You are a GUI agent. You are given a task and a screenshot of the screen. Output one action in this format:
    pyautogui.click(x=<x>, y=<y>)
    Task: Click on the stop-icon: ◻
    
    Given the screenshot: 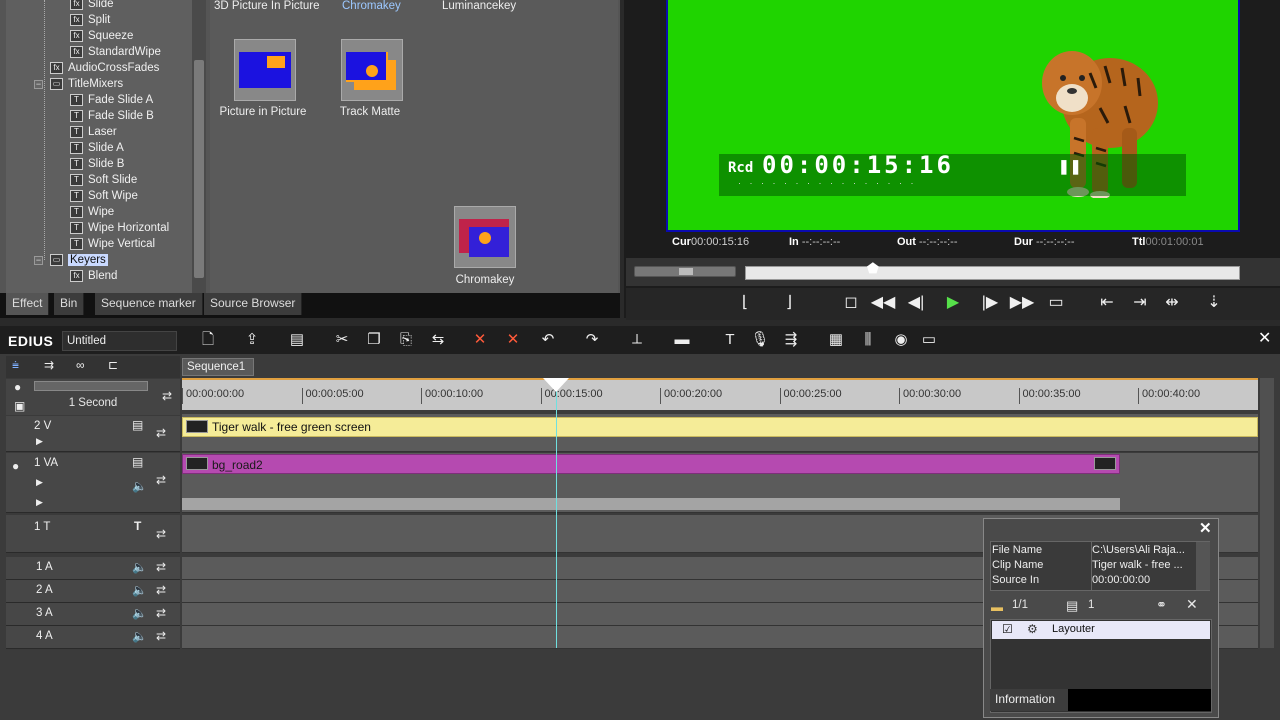 What is the action you would take?
    pyautogui.click(x=851, y=303)
    